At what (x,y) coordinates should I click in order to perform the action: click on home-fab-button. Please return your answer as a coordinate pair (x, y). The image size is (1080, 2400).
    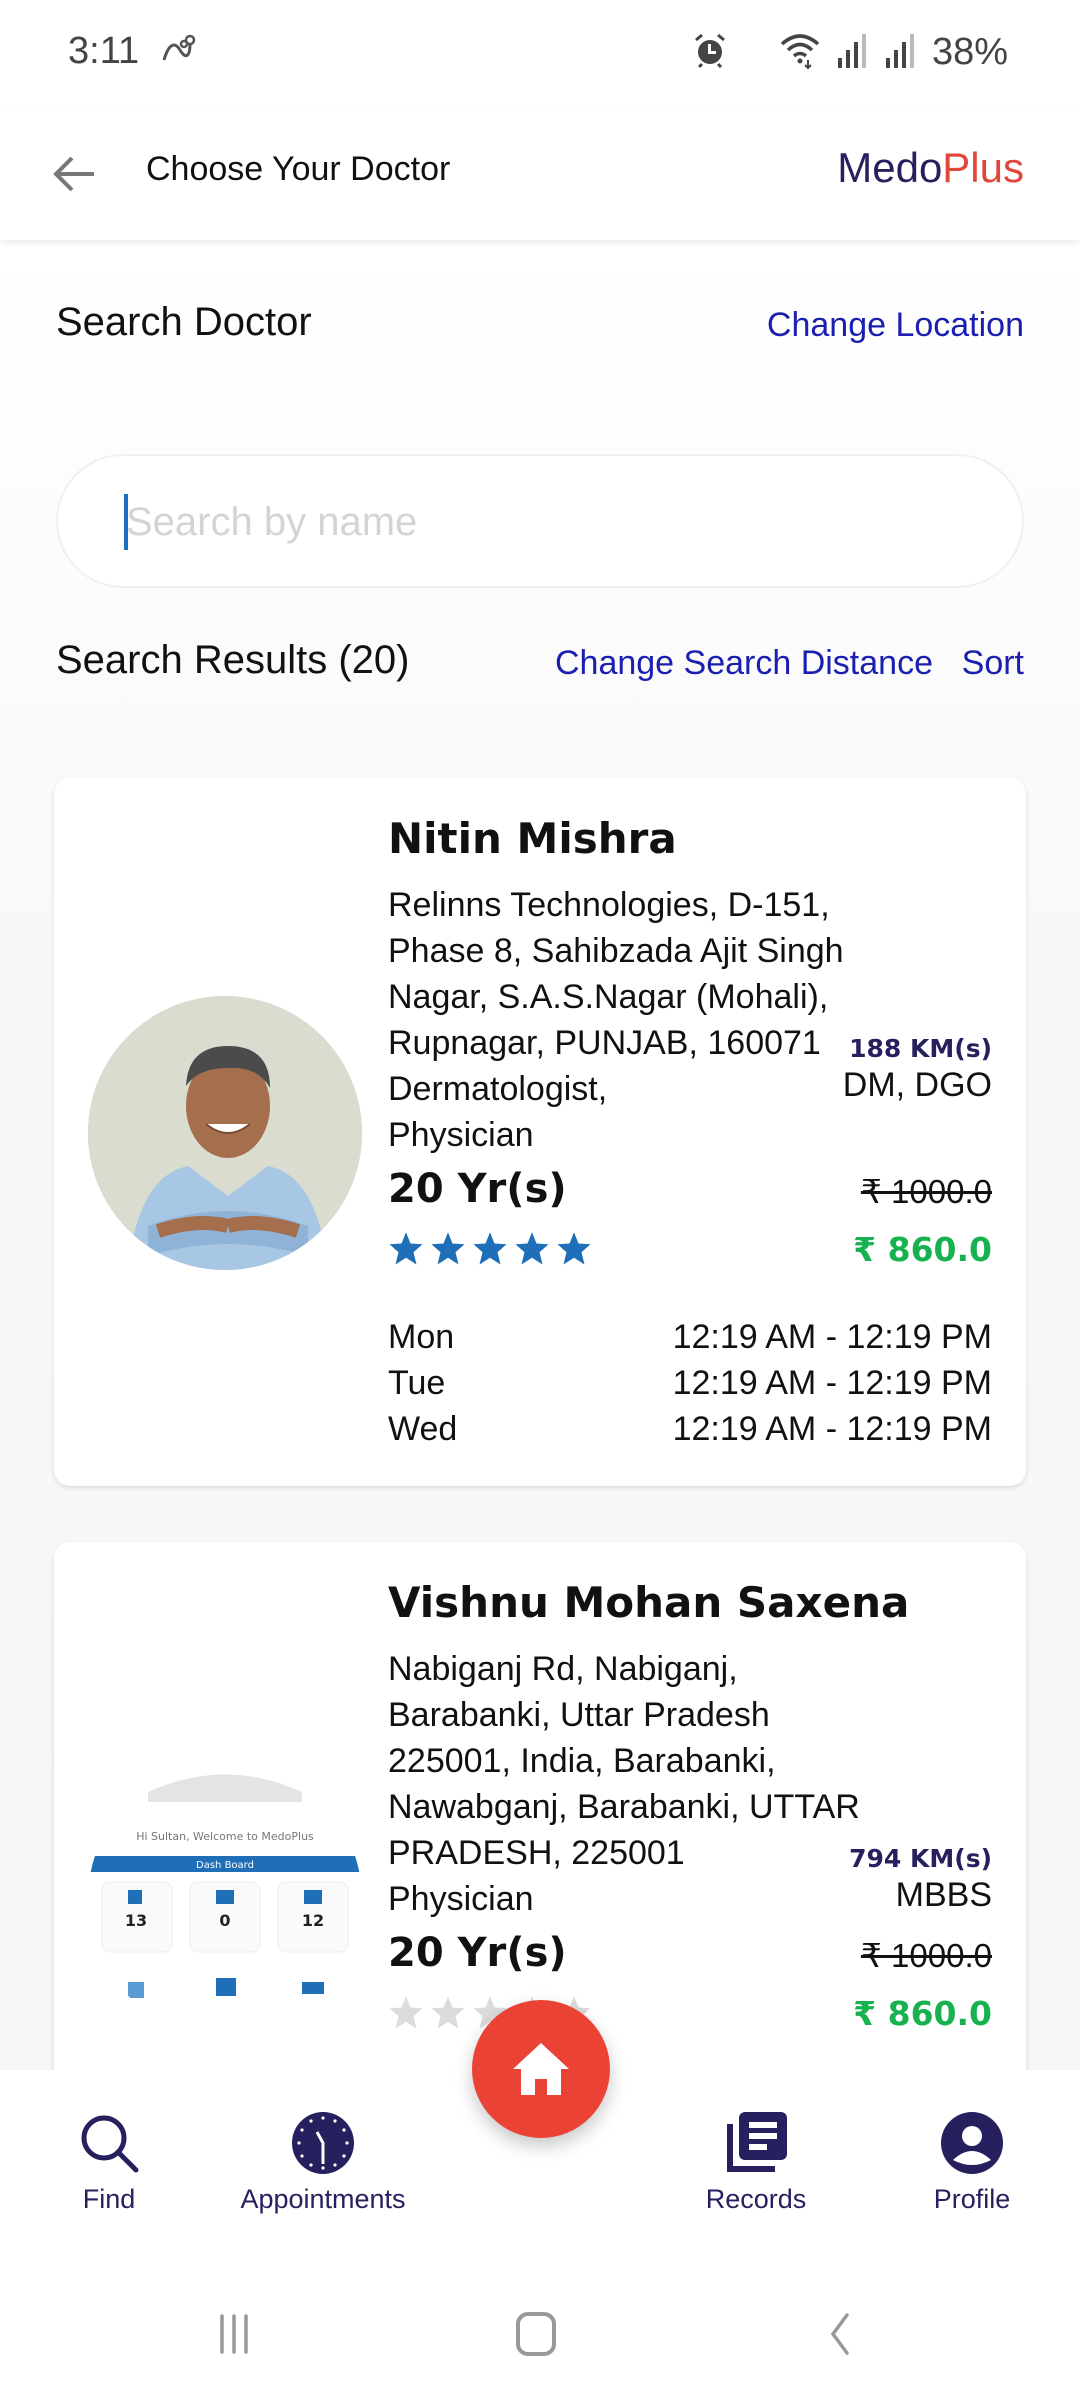
    Looking at the image, I should click on (541, 2069).